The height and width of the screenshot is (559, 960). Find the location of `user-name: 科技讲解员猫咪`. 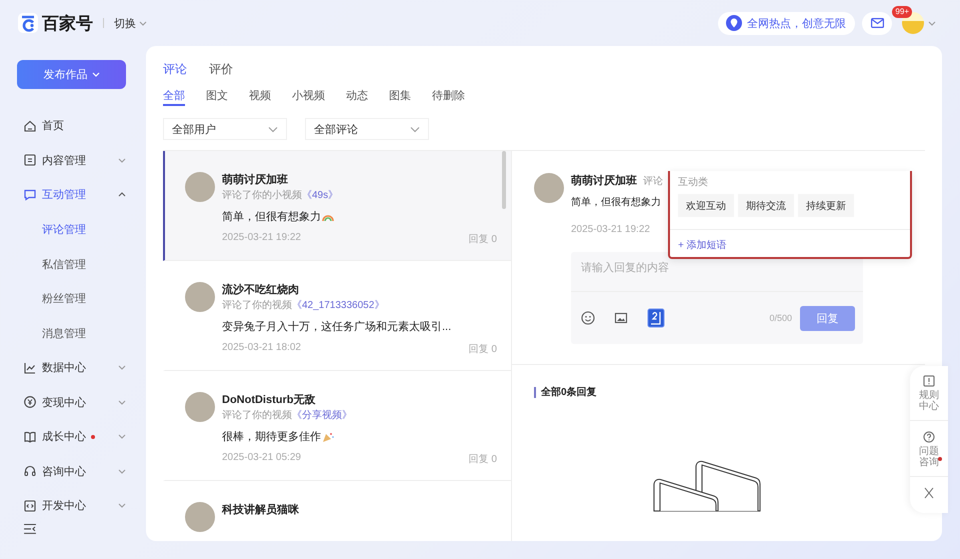

user-name: 科技讲解员猫咪 is located at coordinates (261, 509).